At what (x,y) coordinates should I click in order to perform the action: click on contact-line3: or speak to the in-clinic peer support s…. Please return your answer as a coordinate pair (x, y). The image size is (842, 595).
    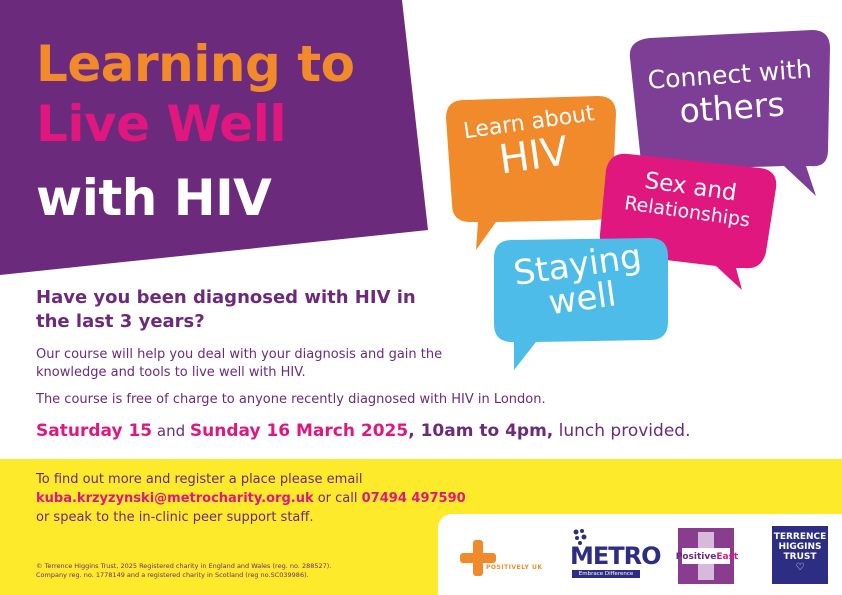
    Looking at the image, I should click on (175, 517).